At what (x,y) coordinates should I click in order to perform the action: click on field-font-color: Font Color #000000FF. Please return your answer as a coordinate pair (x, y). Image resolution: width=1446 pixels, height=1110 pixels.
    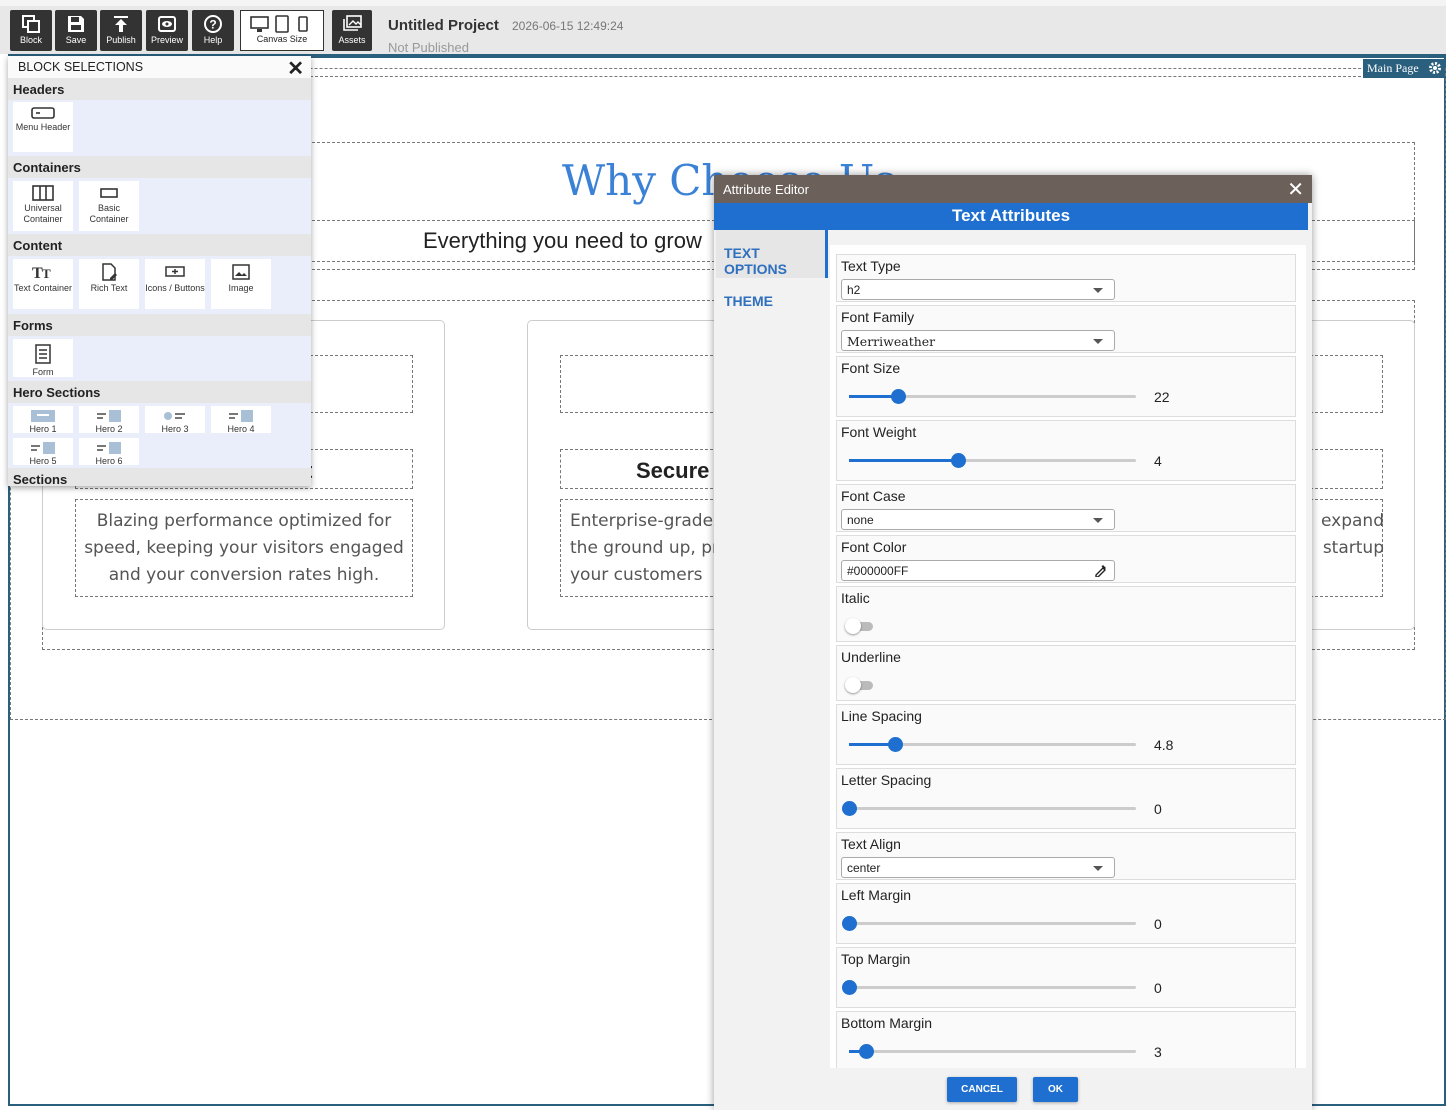
    Looking at the image, I should click on (1066, 559).